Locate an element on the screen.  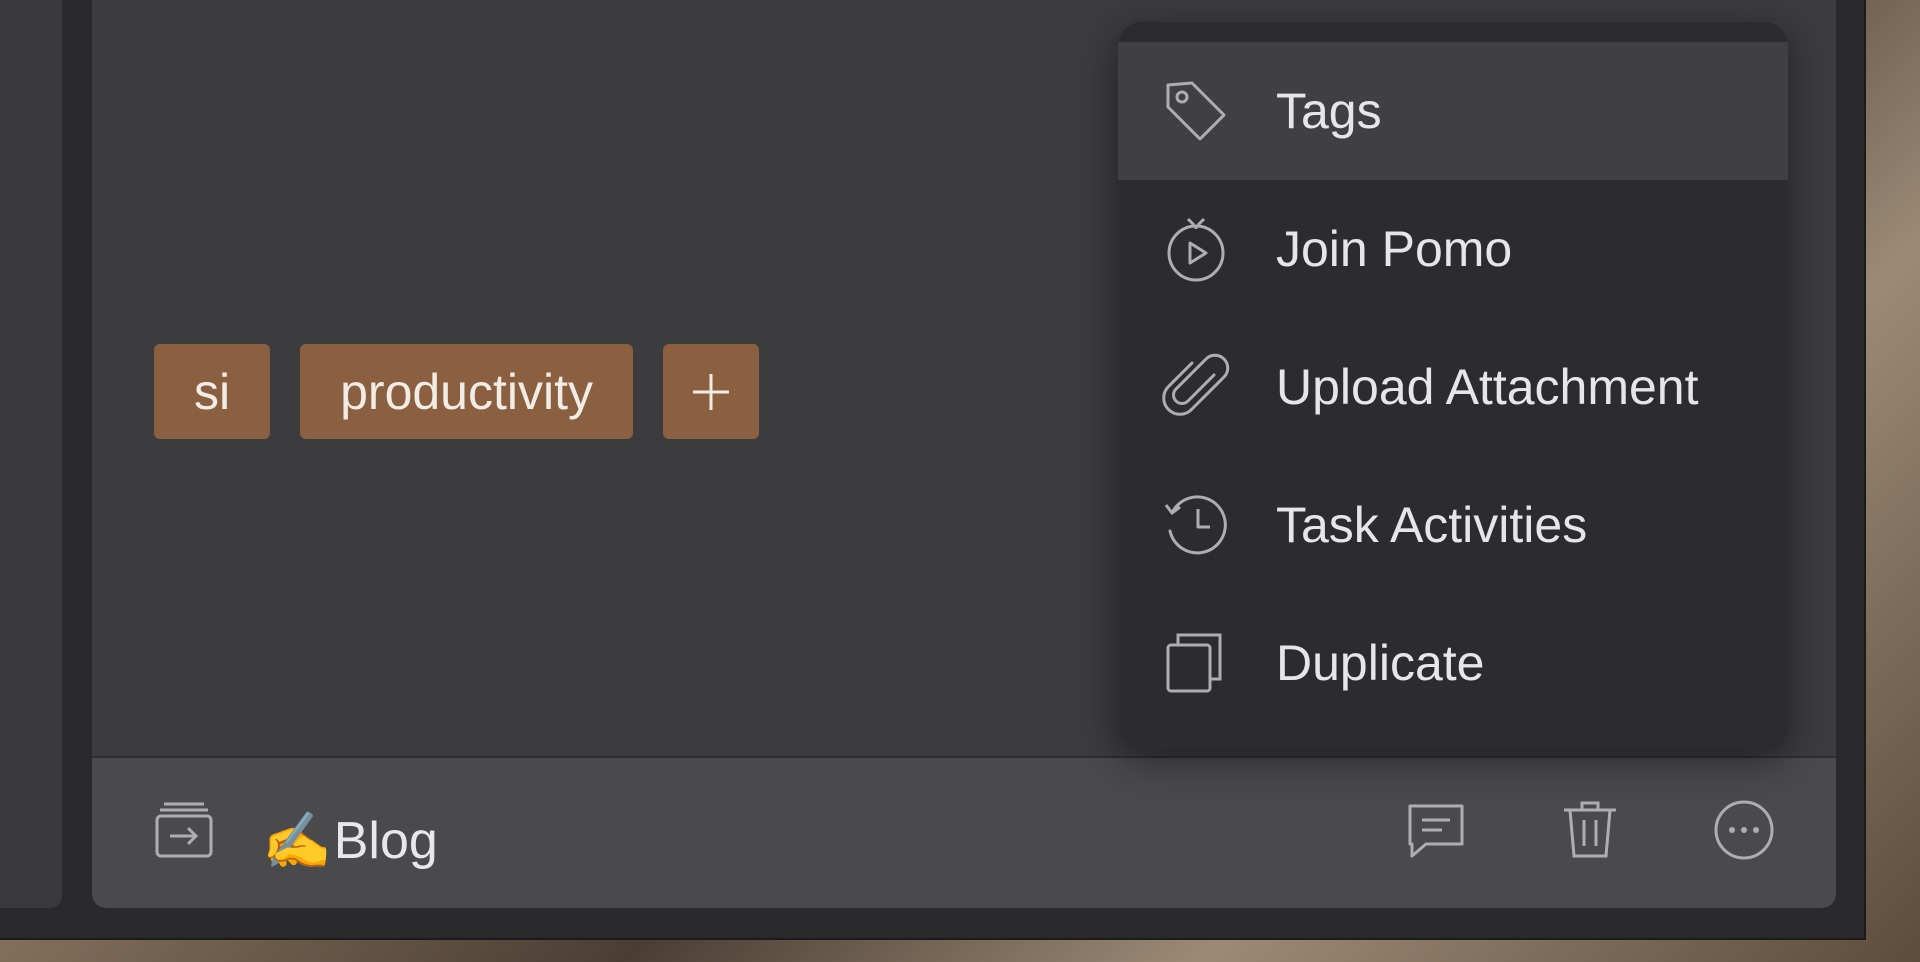
comment-button is located at coordinates (1436, 830).